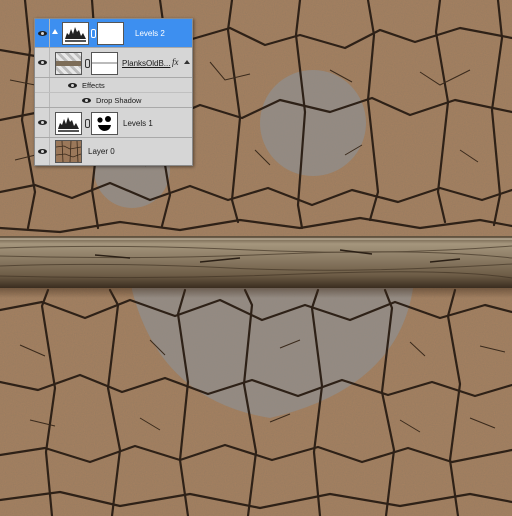 The image size is (512, 516). Describe the element at coordinates (256, 239) in the screenshot. I see `plank-highlight` at that location.